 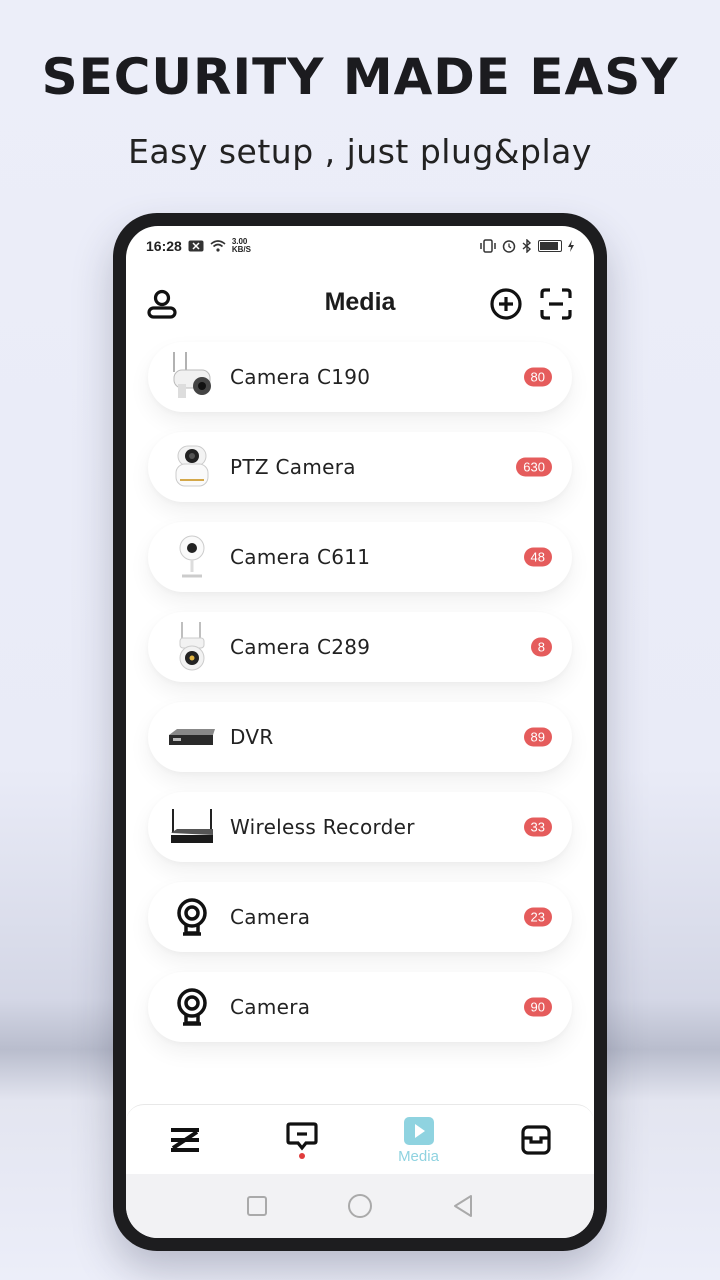 I want to click on system-nav-bar, so click(x=360, y=1206).